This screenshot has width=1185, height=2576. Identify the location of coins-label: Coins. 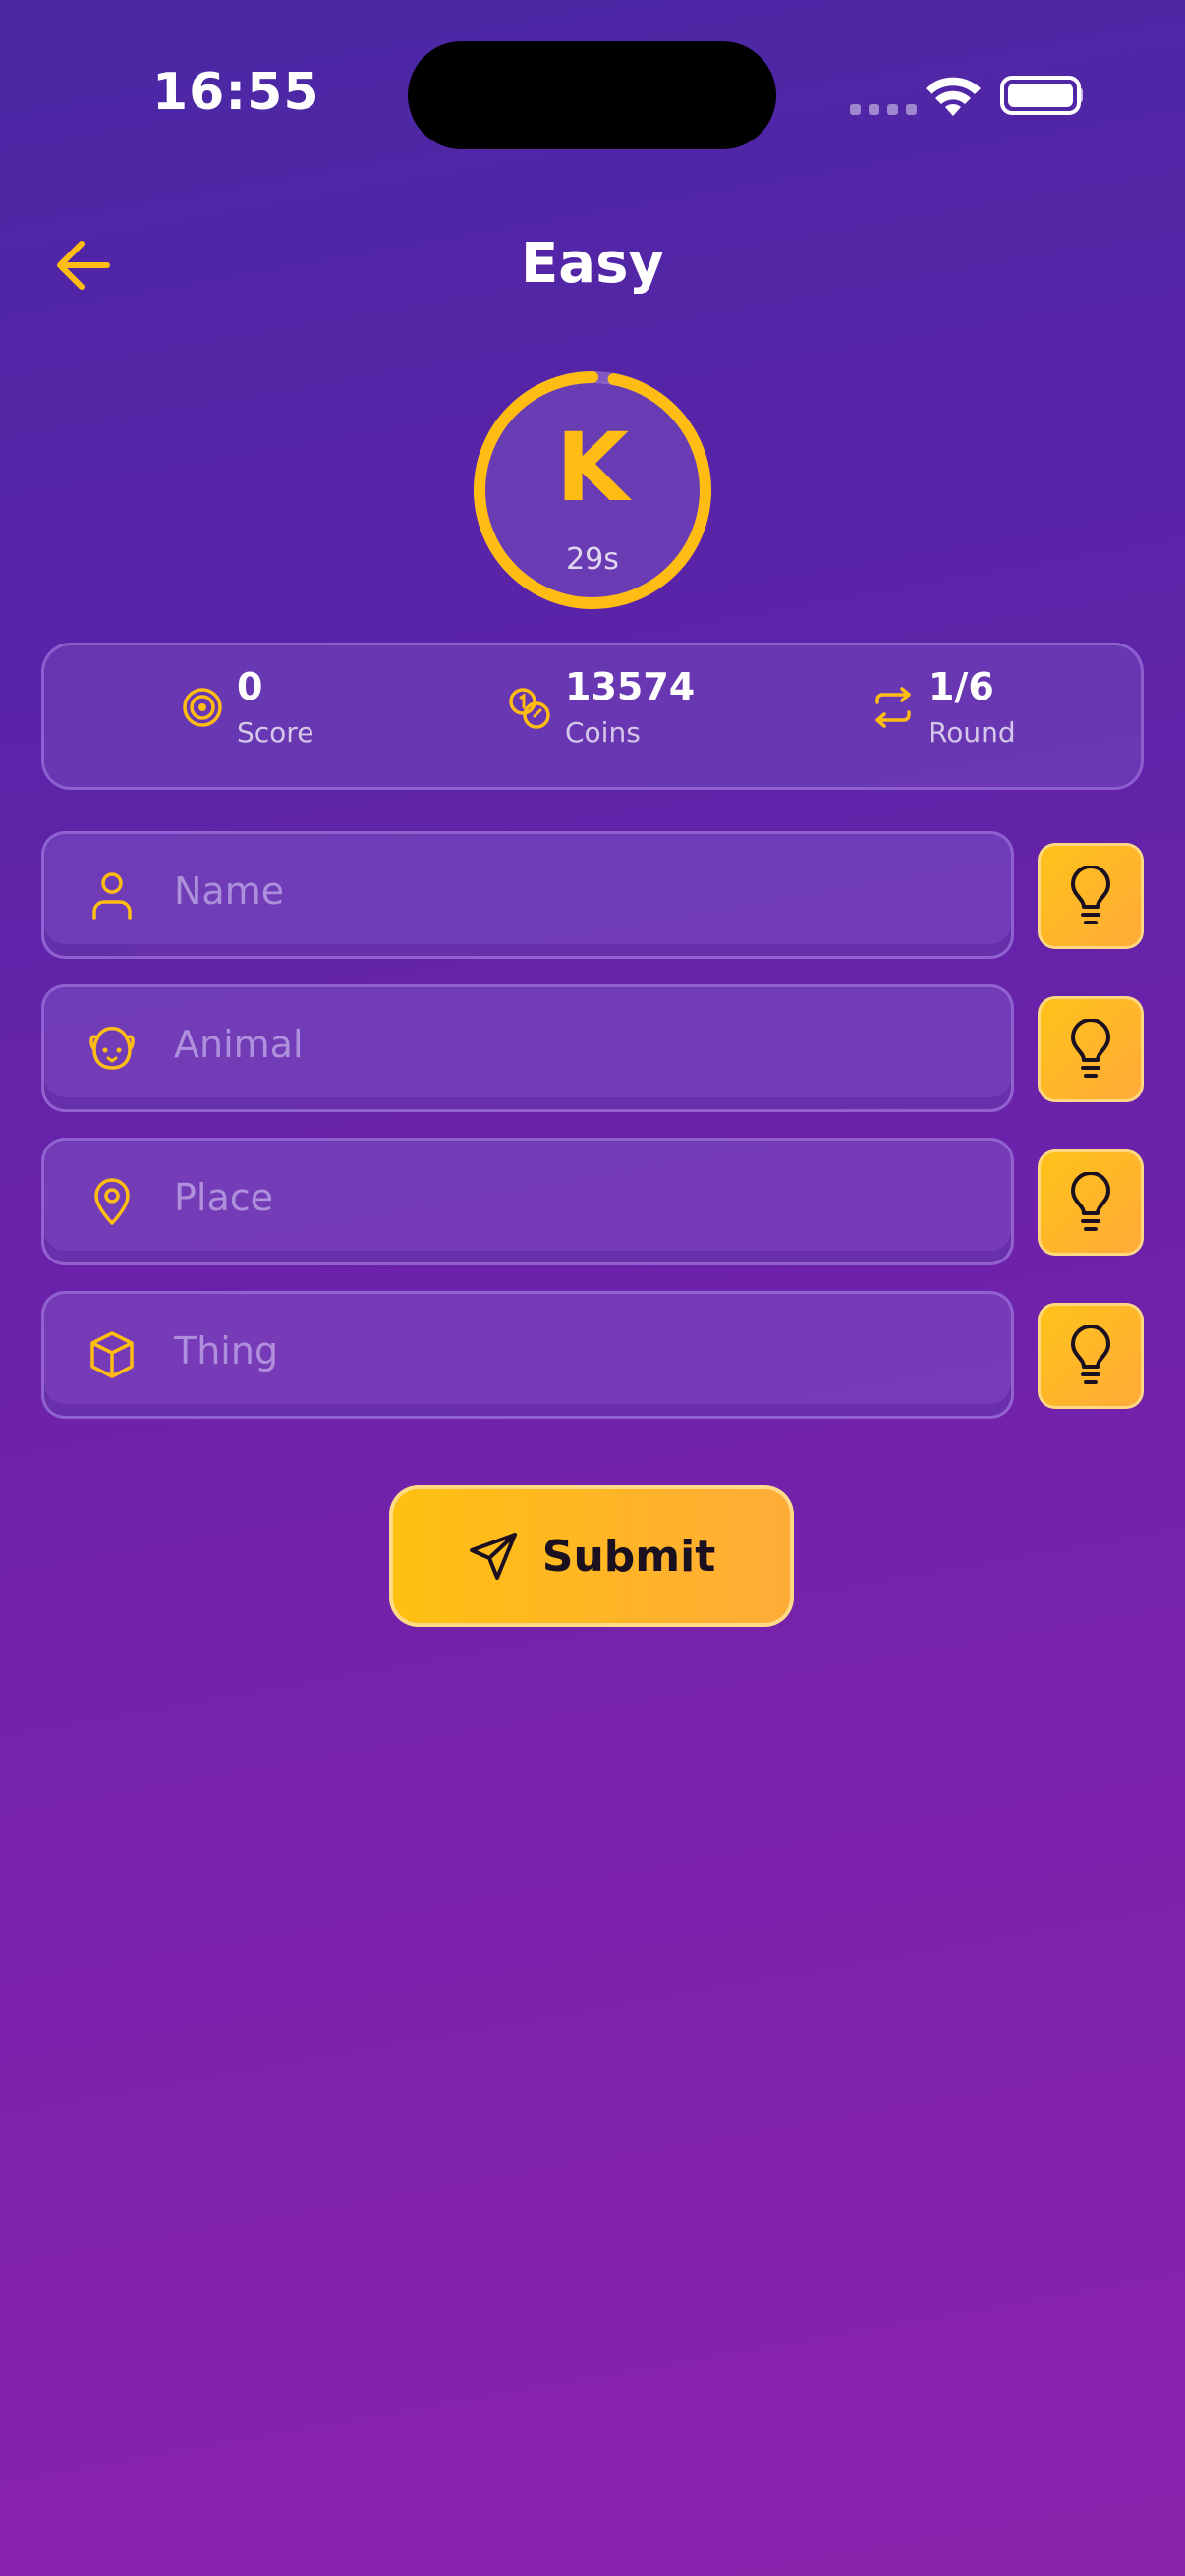
(603, 732).